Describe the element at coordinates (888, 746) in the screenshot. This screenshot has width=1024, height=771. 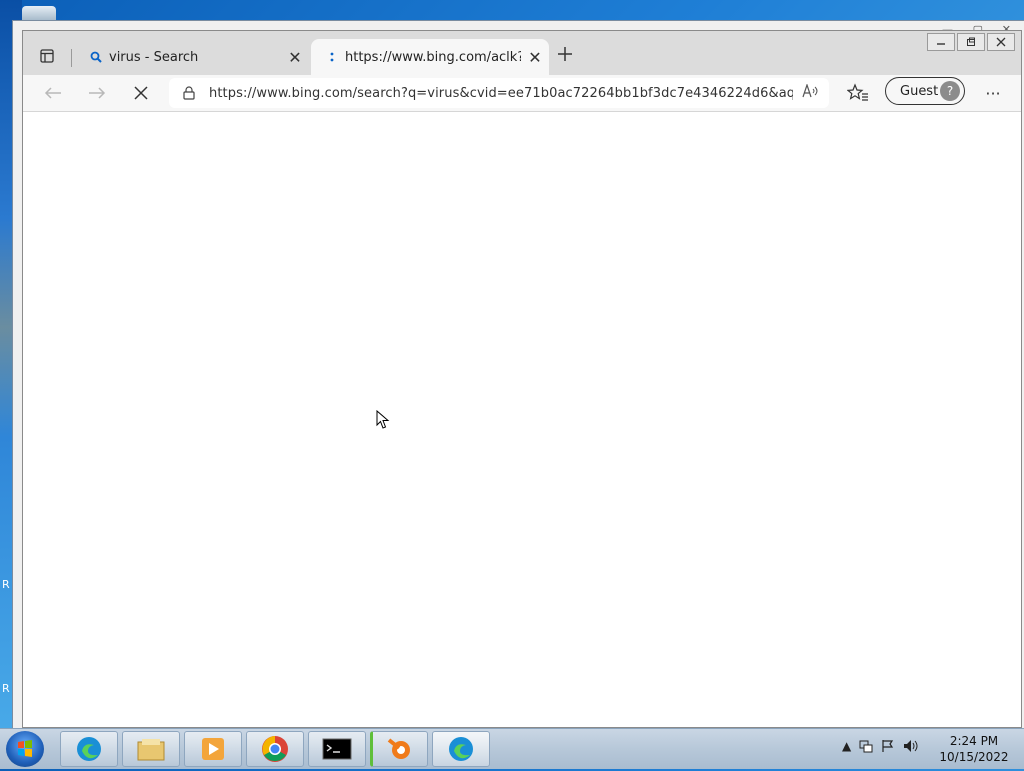
I see `action-center-flag-icon` at that location.